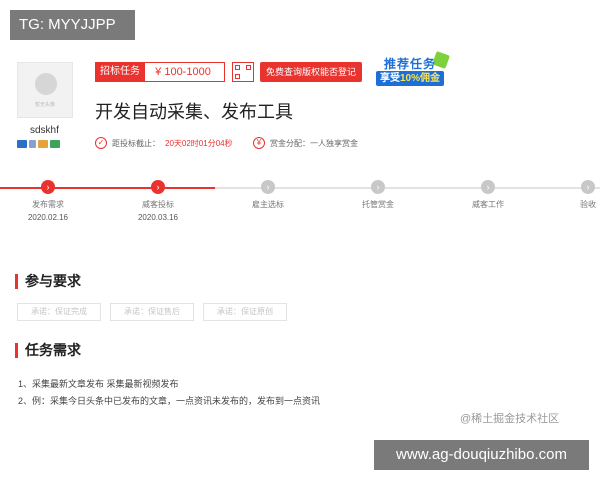 Image resolution: width=600 pixels, height=480 pixels. What do you see at coordinates (32, 144) in the screenshot?
I see `phone-icon` at bounding box center [32, 144].